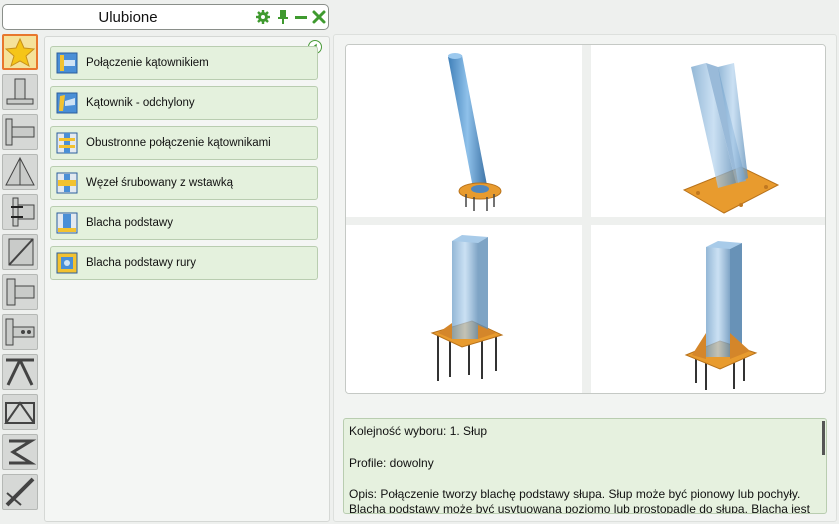 This screenshot has height=524, width=839. I want to click on panel-title: Ulubione, so click(128, 17).